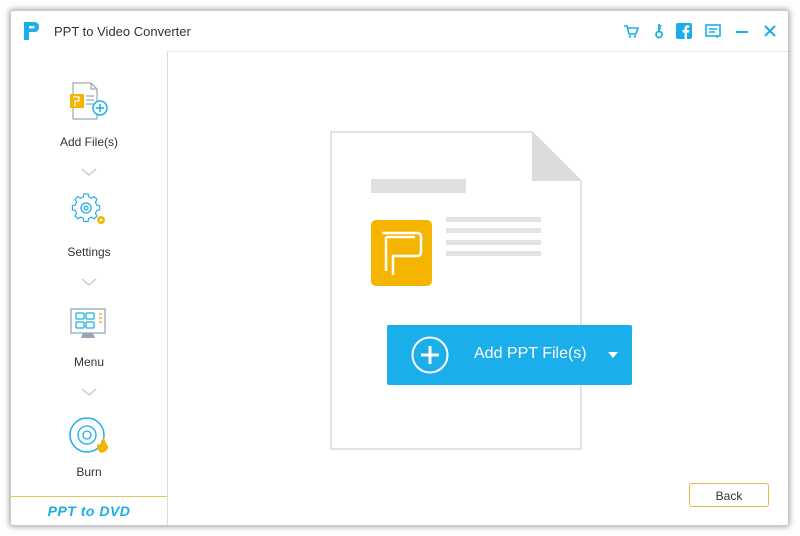  Describe the element at coordinates (89, 101) in the screenshot. I see `add-file-icon` at that location.